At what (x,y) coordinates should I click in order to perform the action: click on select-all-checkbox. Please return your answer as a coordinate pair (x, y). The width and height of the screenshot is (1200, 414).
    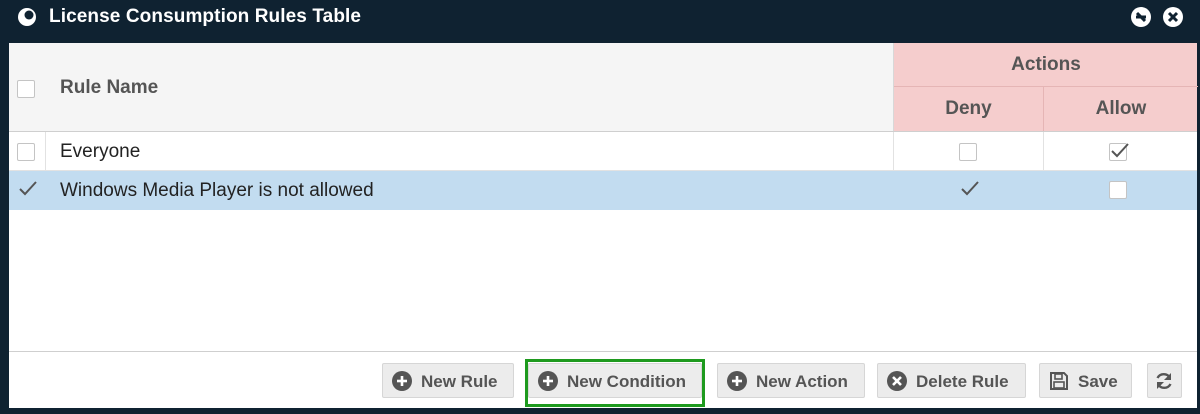
    Looking at the image, I should click on (26, 89).